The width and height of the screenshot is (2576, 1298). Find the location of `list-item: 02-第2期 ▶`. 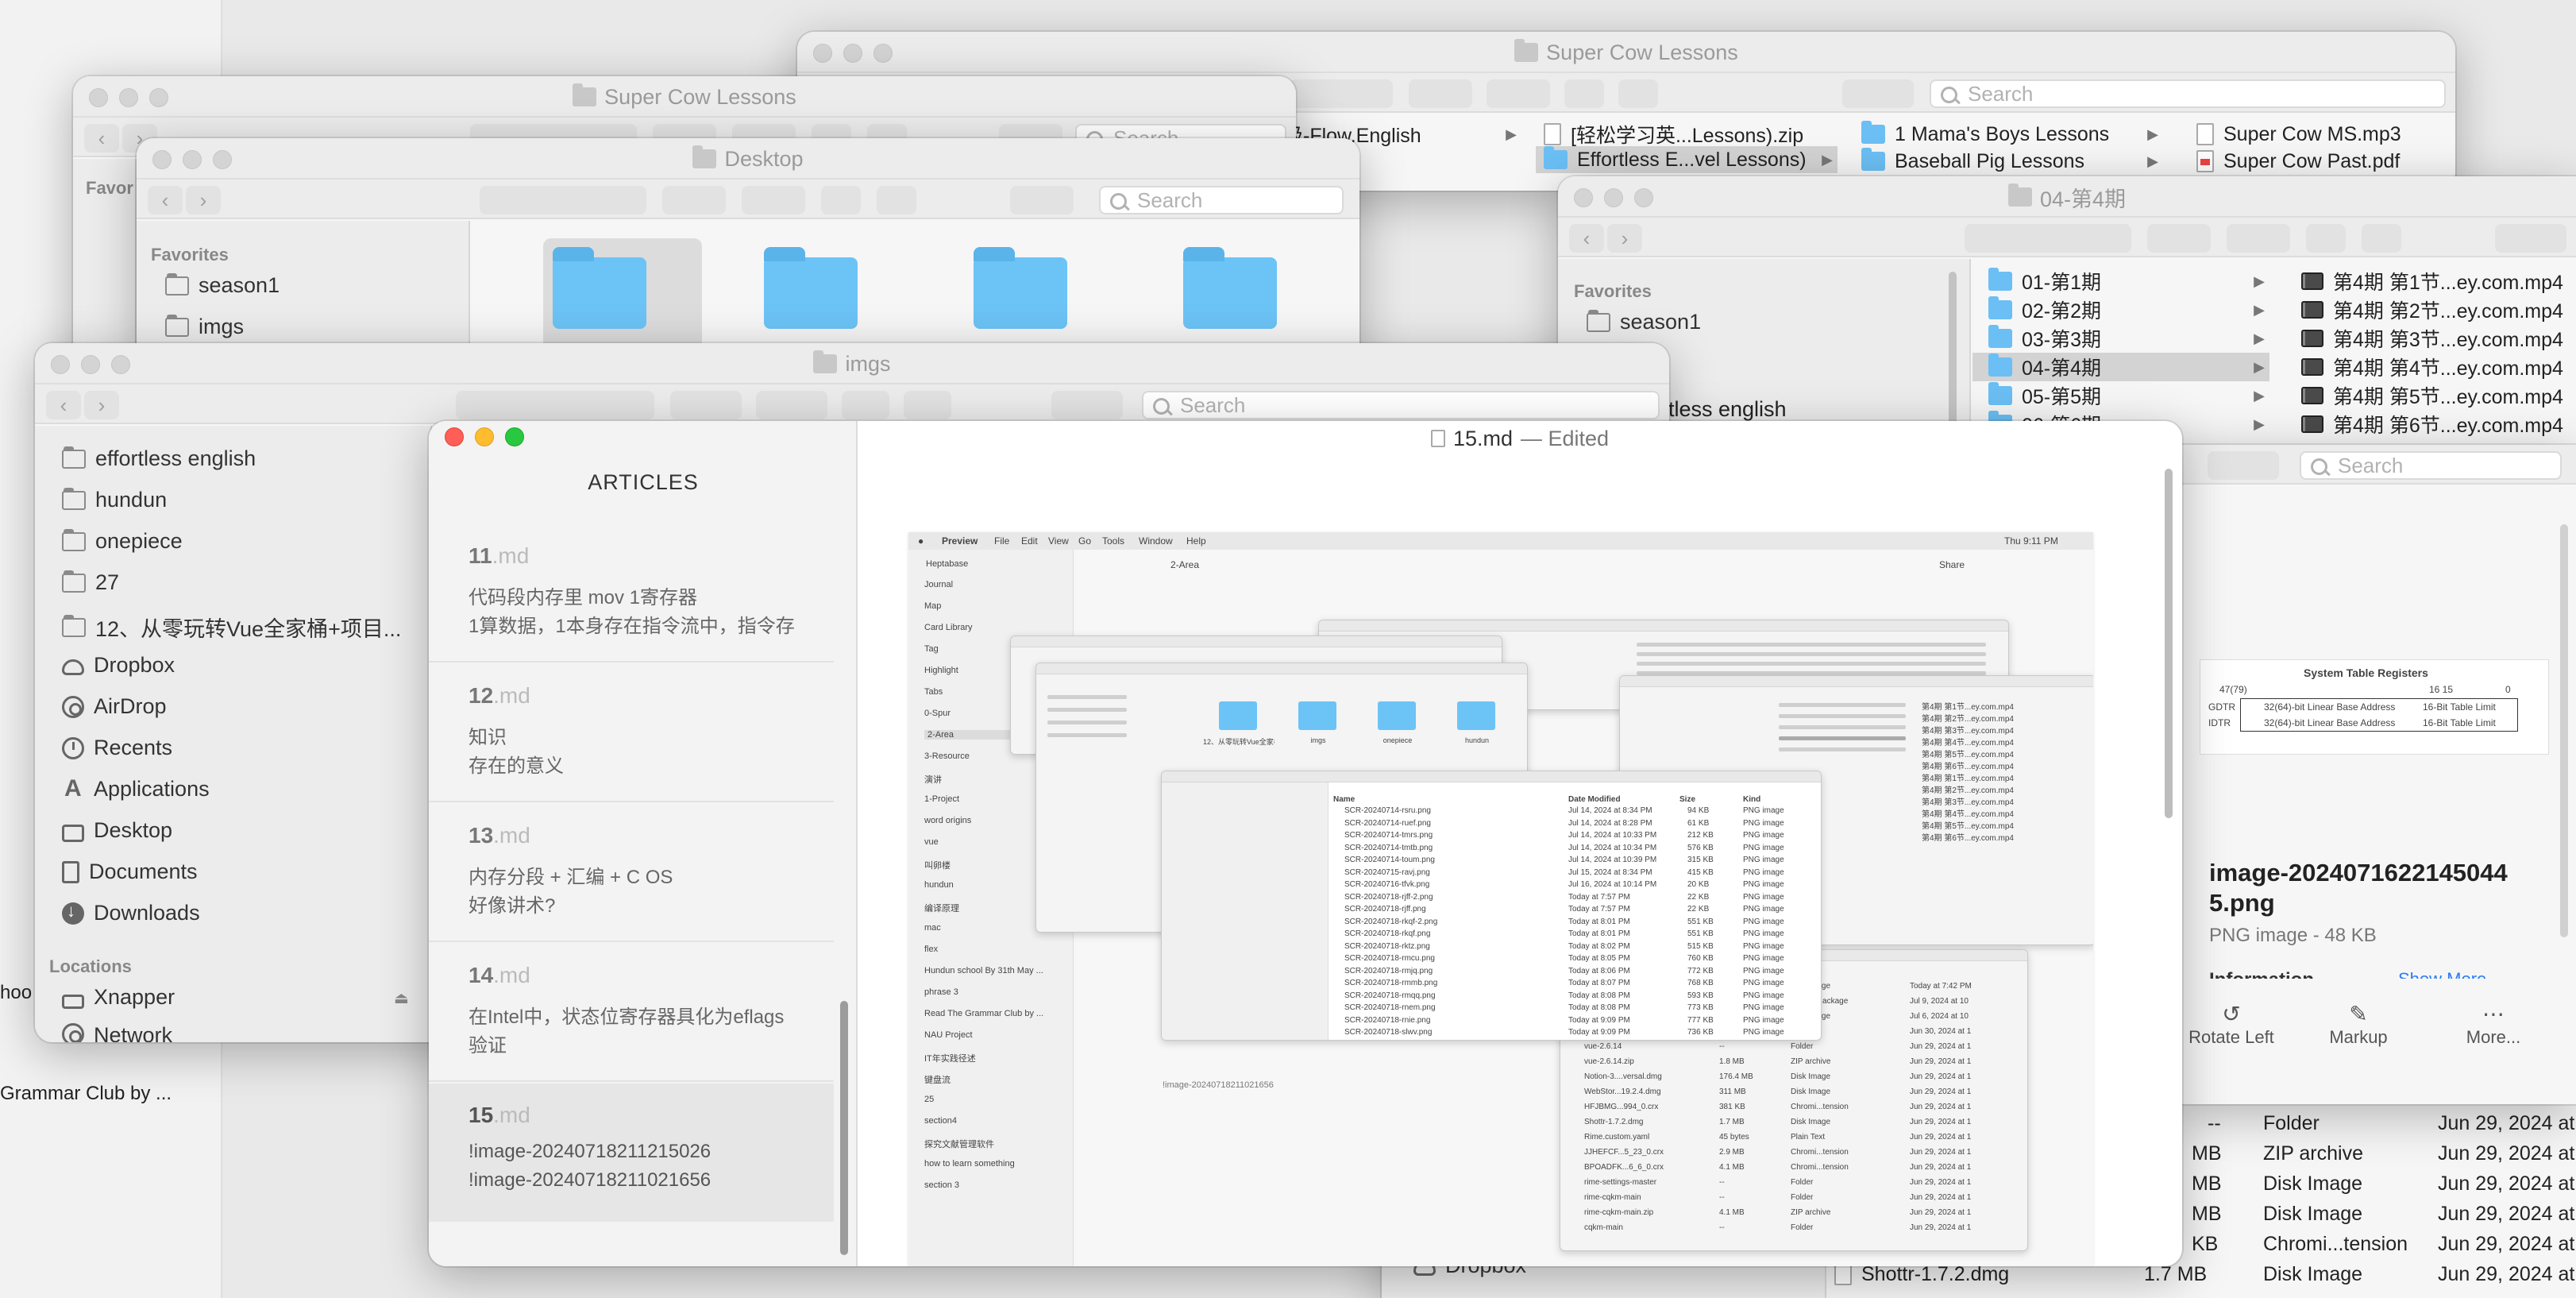

list-item: 02-第2期 ▶ is located at coordinates (2120, 310).